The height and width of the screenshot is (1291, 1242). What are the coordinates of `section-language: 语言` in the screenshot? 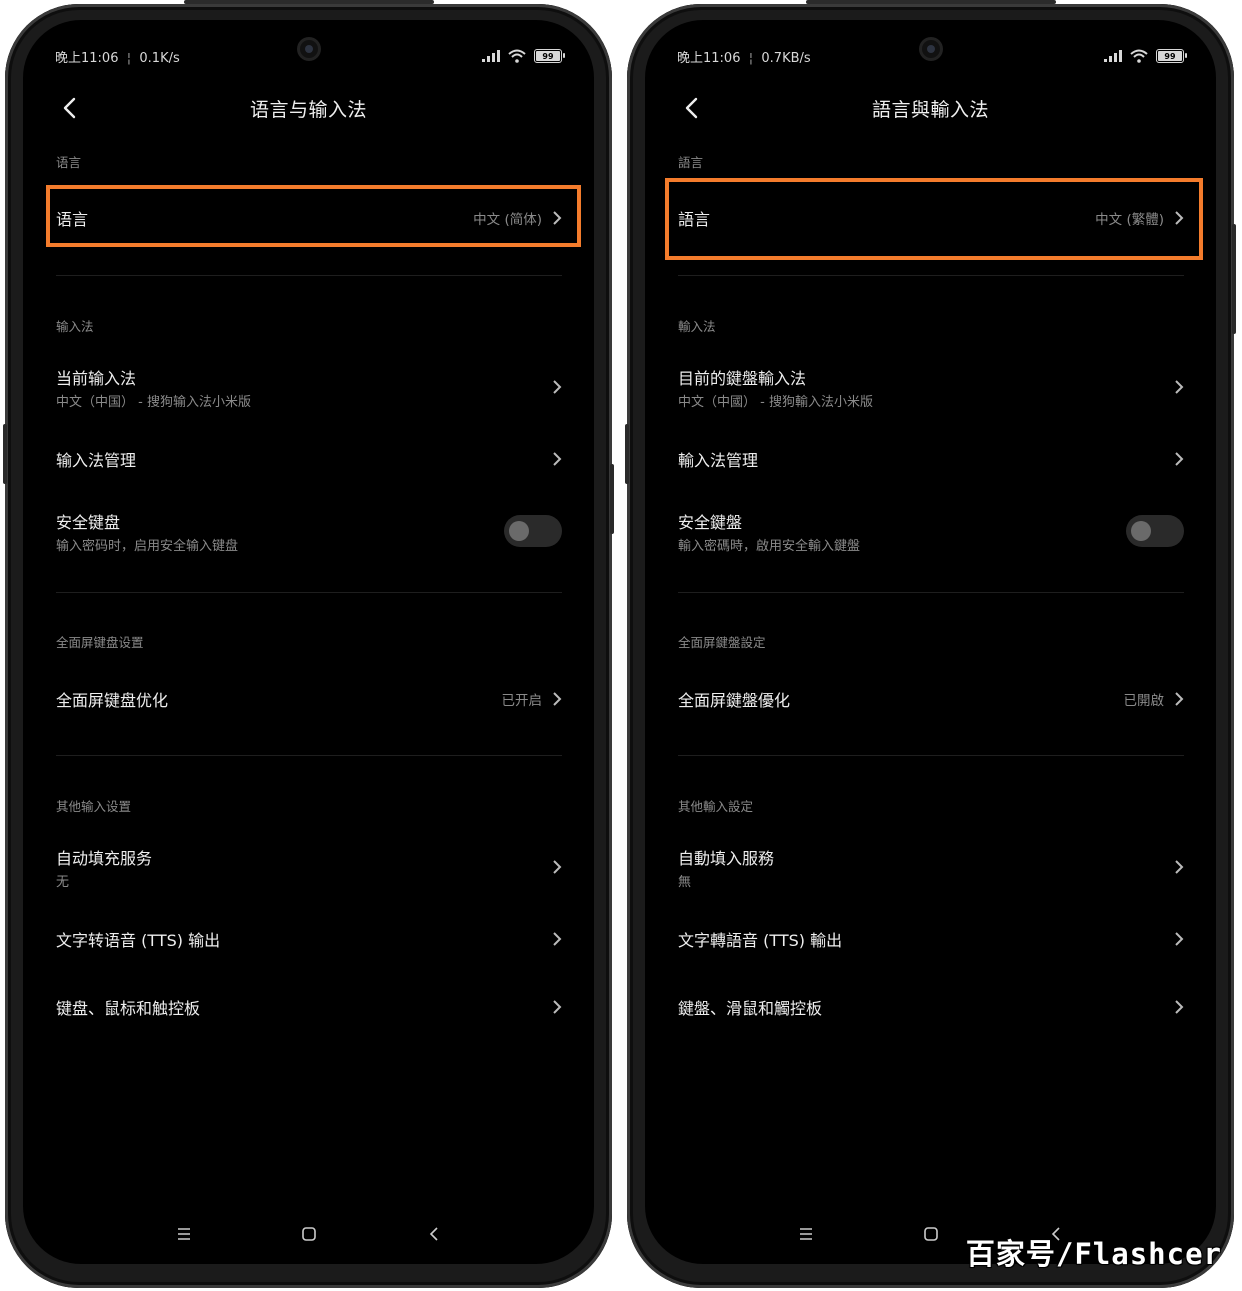 It's located at (69, 162).